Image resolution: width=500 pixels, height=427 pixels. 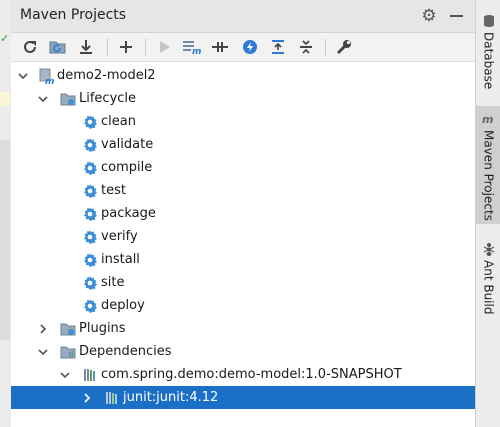 I want to click on maven-project-icon: m, so click(x=46, y=76).